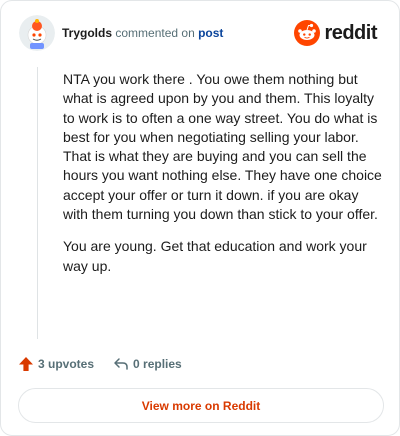  What do you see at coordinates (201, 405) in the screenshot?
I see `view-more-button: View more on Reddit` at bounding box center [201, 405].